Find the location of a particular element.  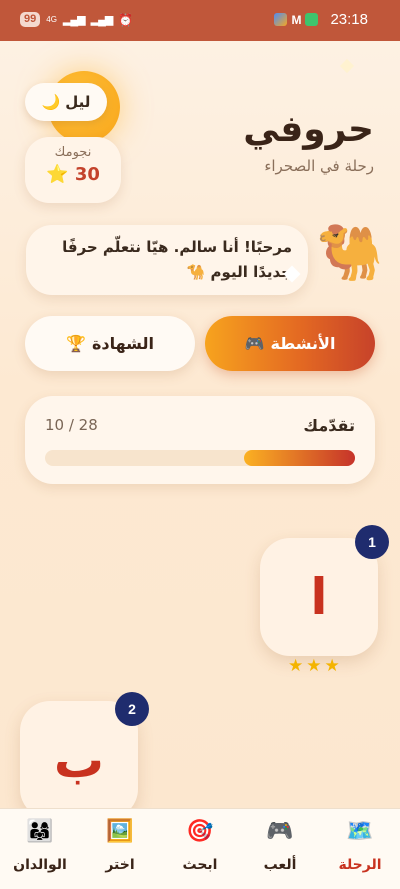

nav-journey: 🗺️ الرحلة is located at coordinates (360, 845).